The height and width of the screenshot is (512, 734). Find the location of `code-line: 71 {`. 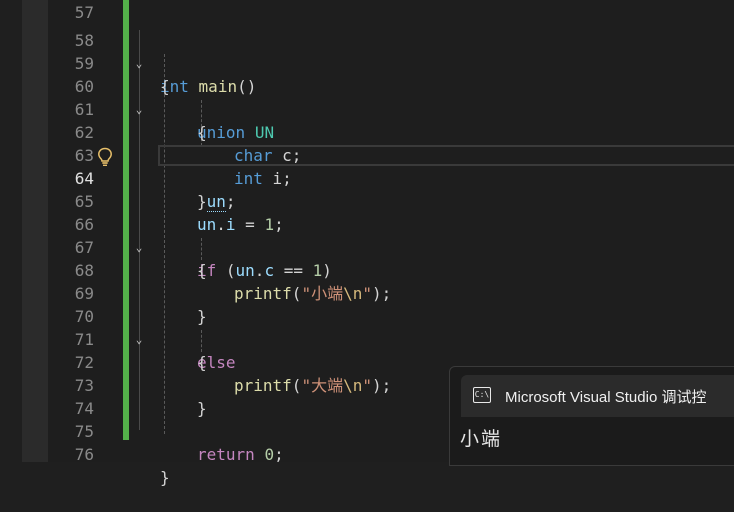

code-line: 71 { is located at coordinates (367, 338).